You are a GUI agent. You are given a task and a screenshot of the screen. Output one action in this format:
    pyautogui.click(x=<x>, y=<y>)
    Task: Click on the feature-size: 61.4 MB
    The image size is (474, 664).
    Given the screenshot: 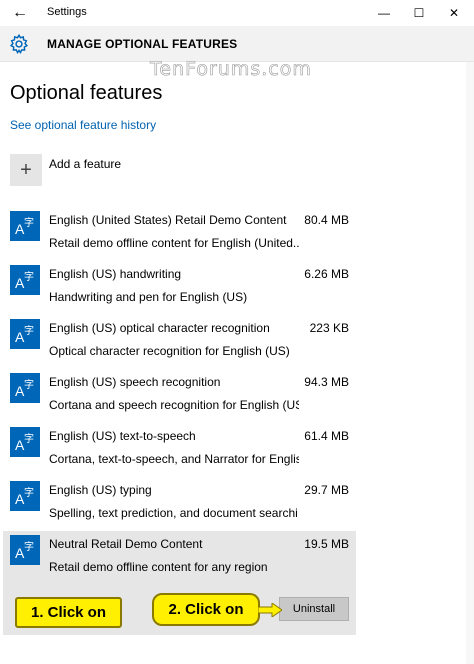 What is the action you would take?
    pyautogui.click(x=326, y=436)
    